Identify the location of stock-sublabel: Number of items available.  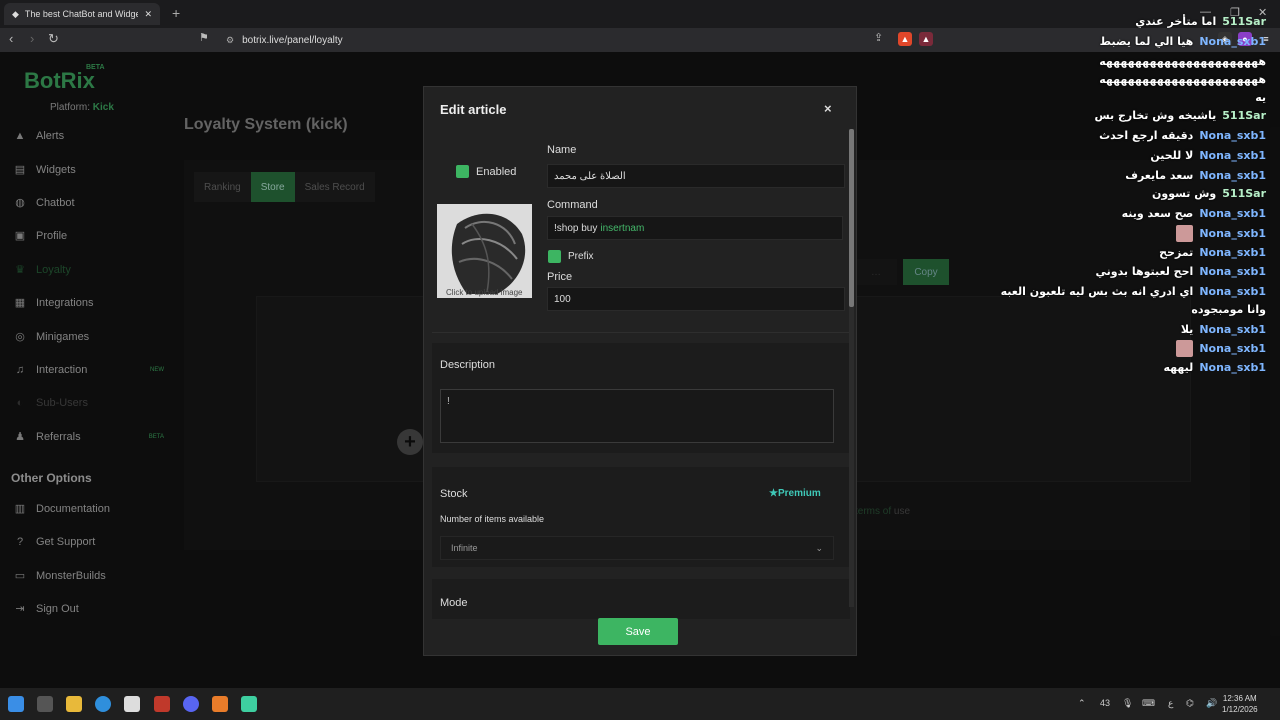
(492, 519).